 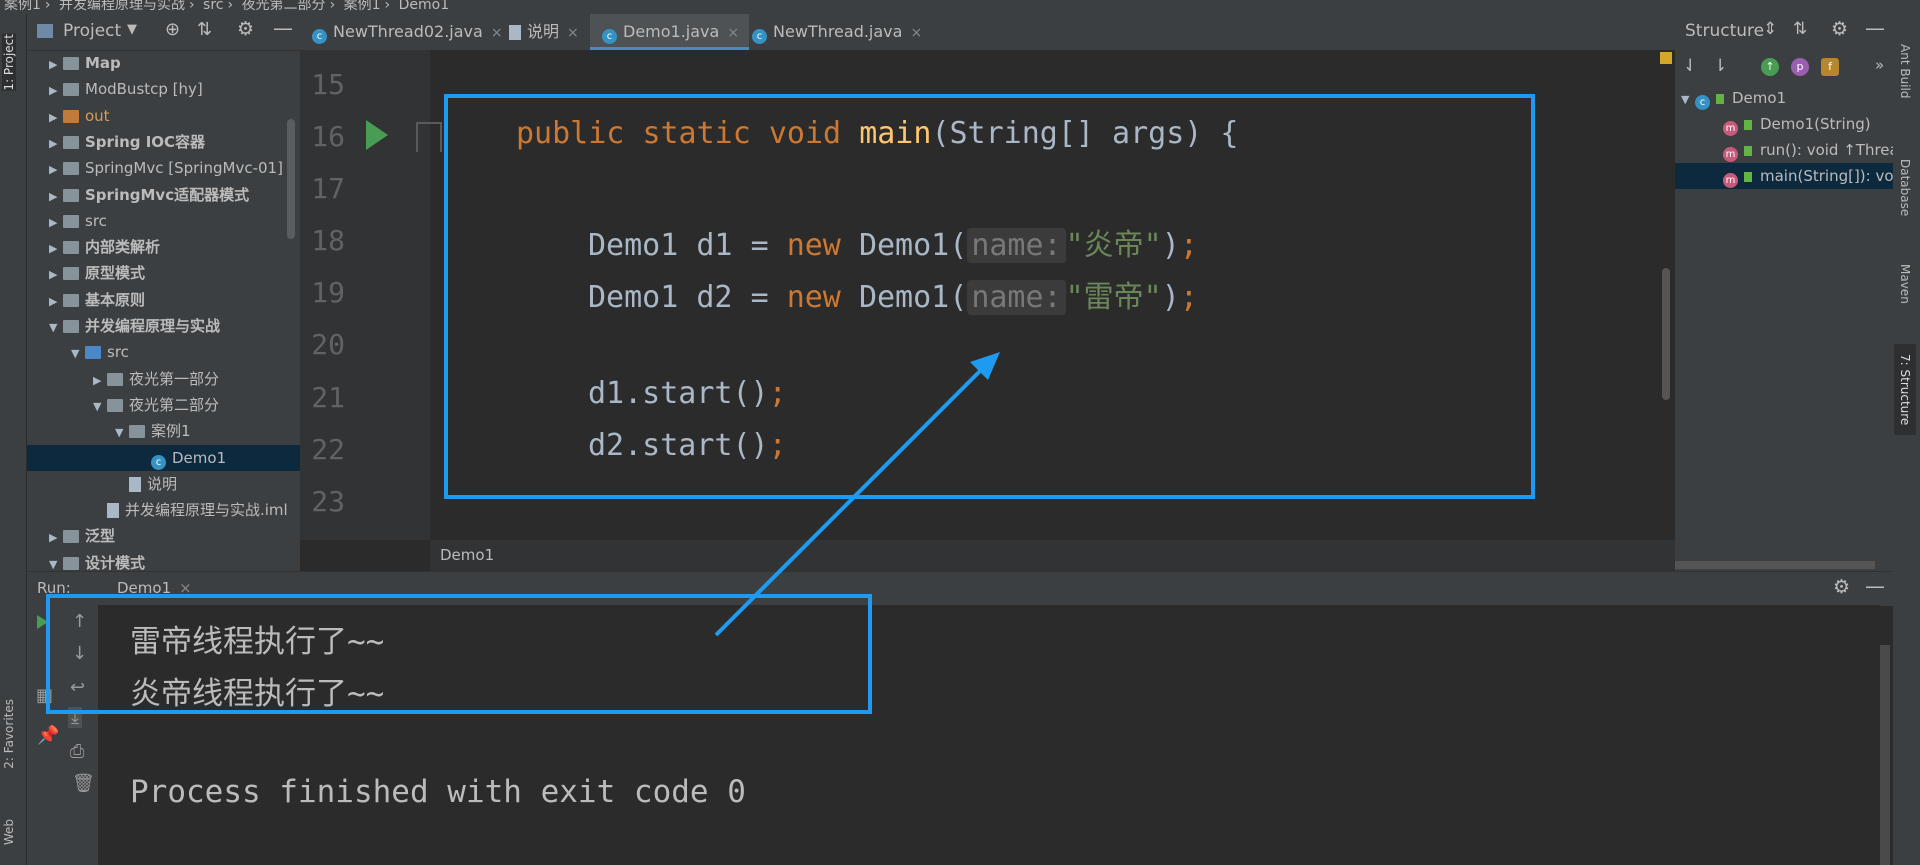 What do you see at coordinates (1775, 565) in the screenshot?
I see `structure-scrollbar` at bounding box center [1775, 565].